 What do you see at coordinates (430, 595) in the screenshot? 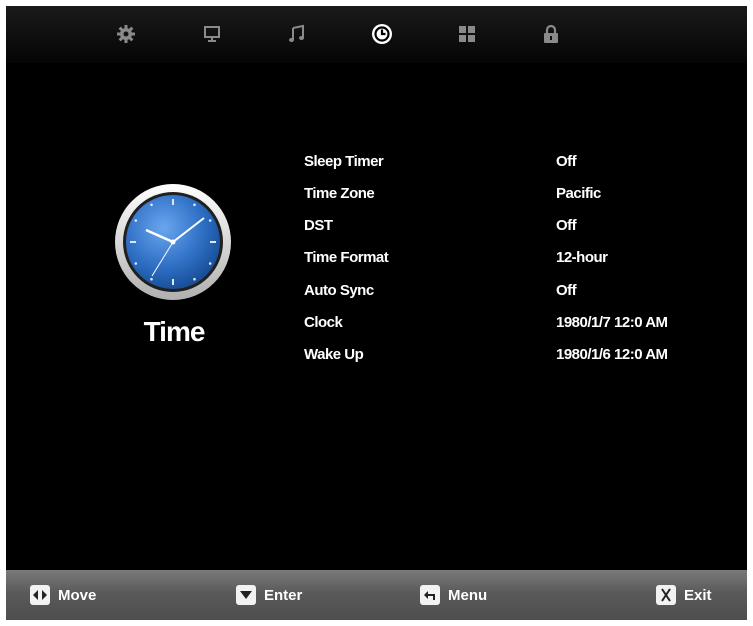
I see `return-arrow-icon` at bounding box center [430, 595].